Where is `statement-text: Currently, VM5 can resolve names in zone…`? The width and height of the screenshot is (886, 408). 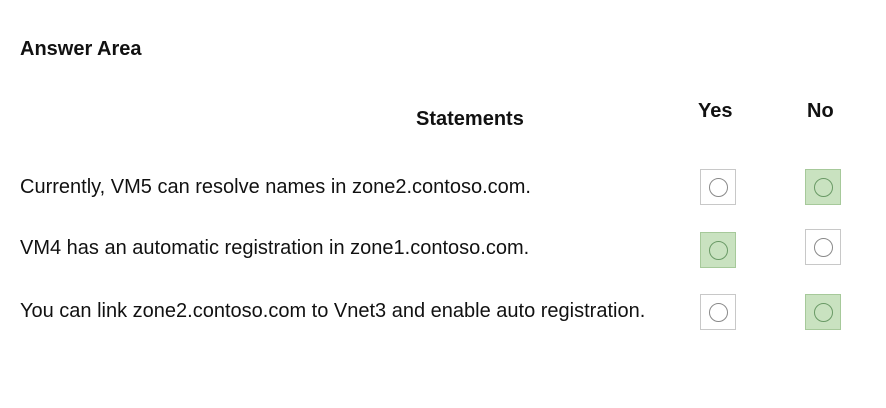
statement-text: Currently, VM5 can resolve names in zone… is located at coordinates (275, 187).